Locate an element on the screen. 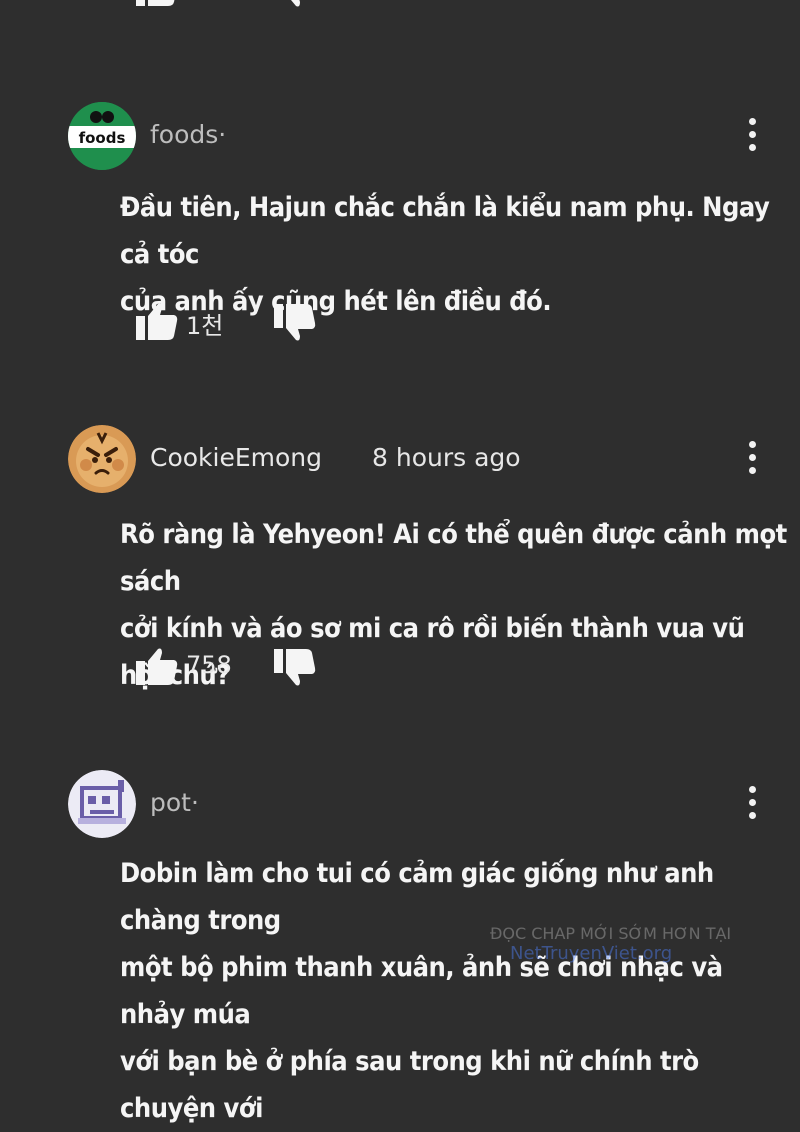 This screenshot has height=1132, width=800. watermark-site: NetTruyenViet.org is located at coordinates (591, 953).